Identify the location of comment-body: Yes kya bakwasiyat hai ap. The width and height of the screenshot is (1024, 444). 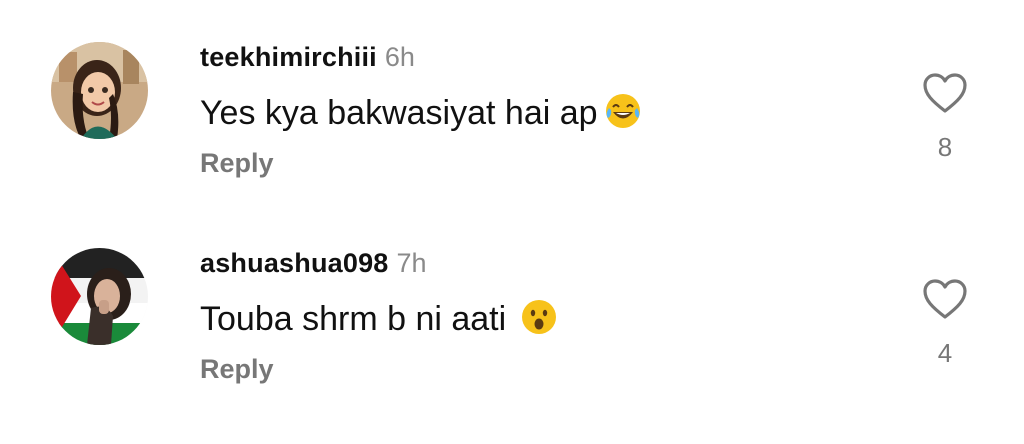
(421, 113).